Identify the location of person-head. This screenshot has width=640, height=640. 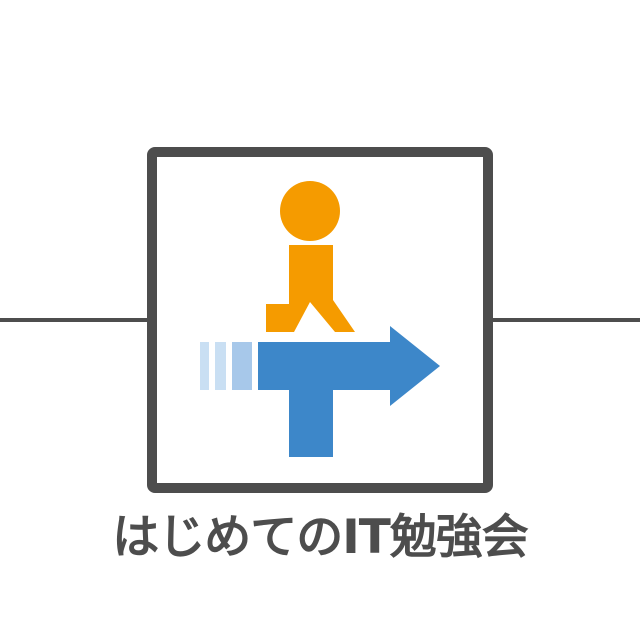
(310, 211).